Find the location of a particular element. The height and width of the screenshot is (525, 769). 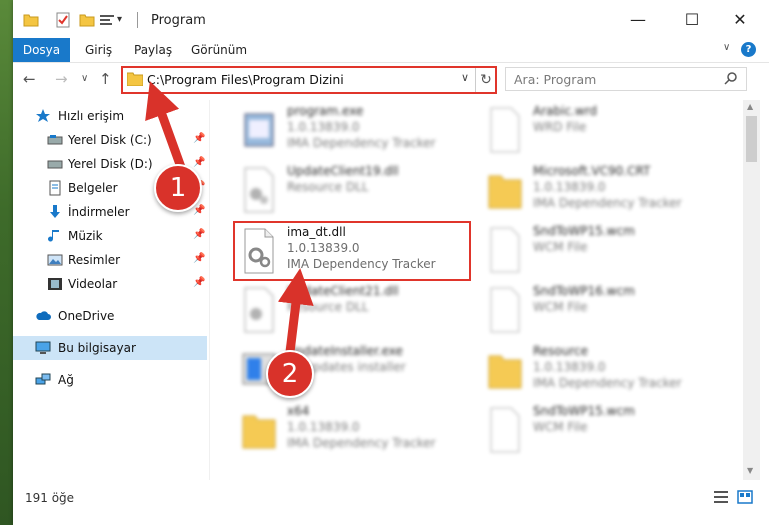

step-1-badge: 1 is located at coordinates (178, 188).